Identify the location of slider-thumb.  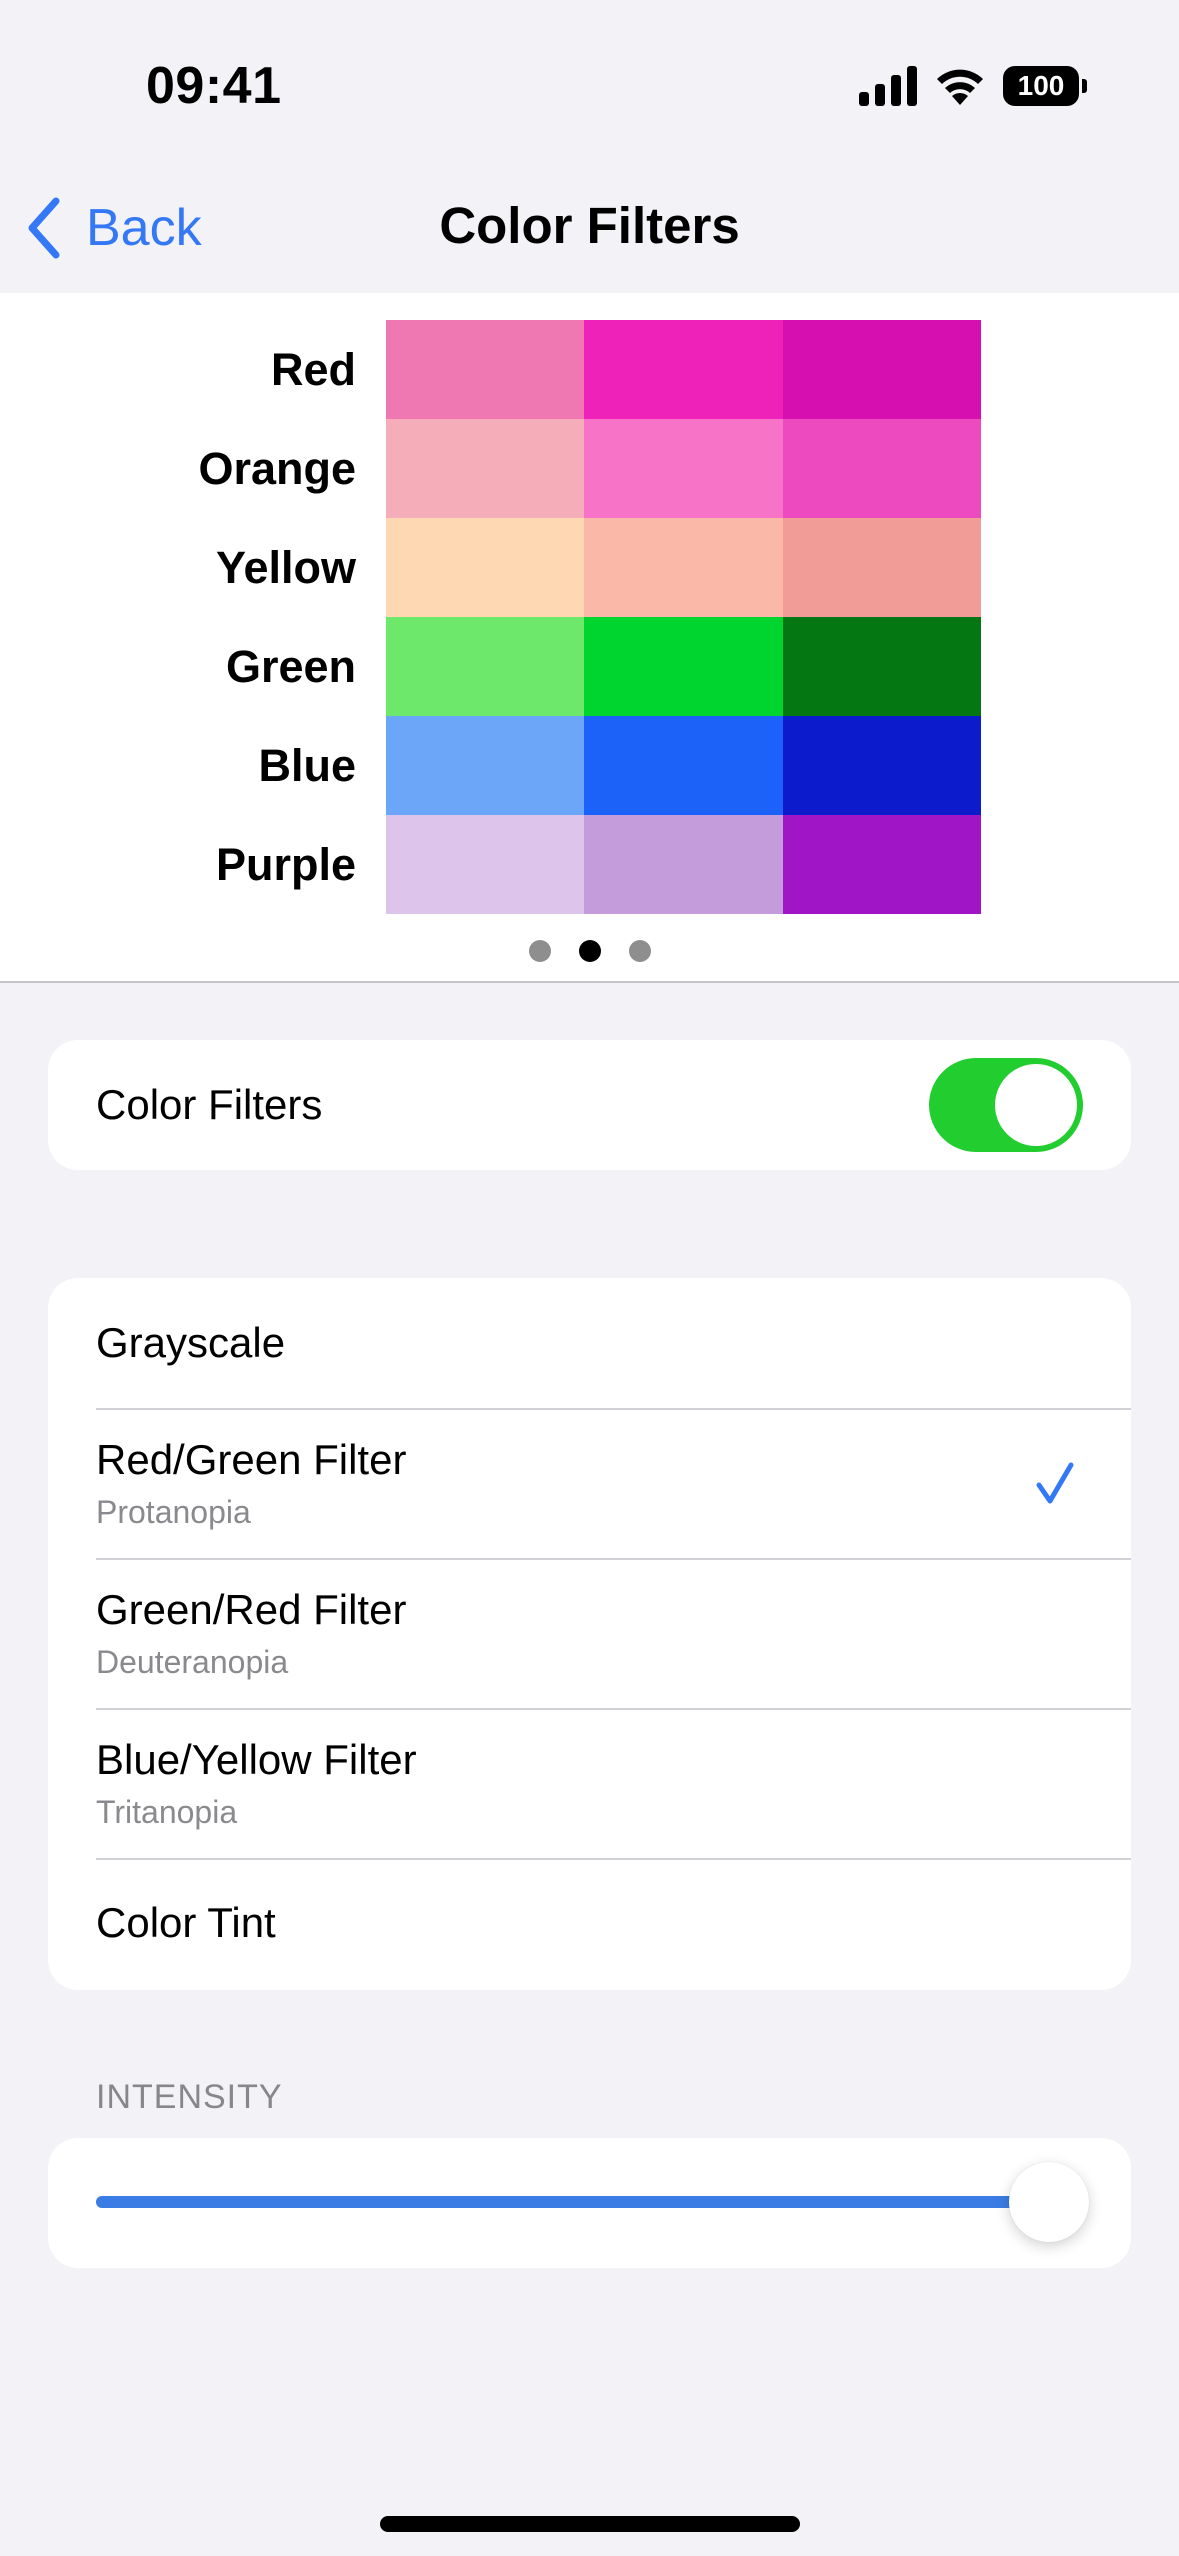
(1049, 2202).